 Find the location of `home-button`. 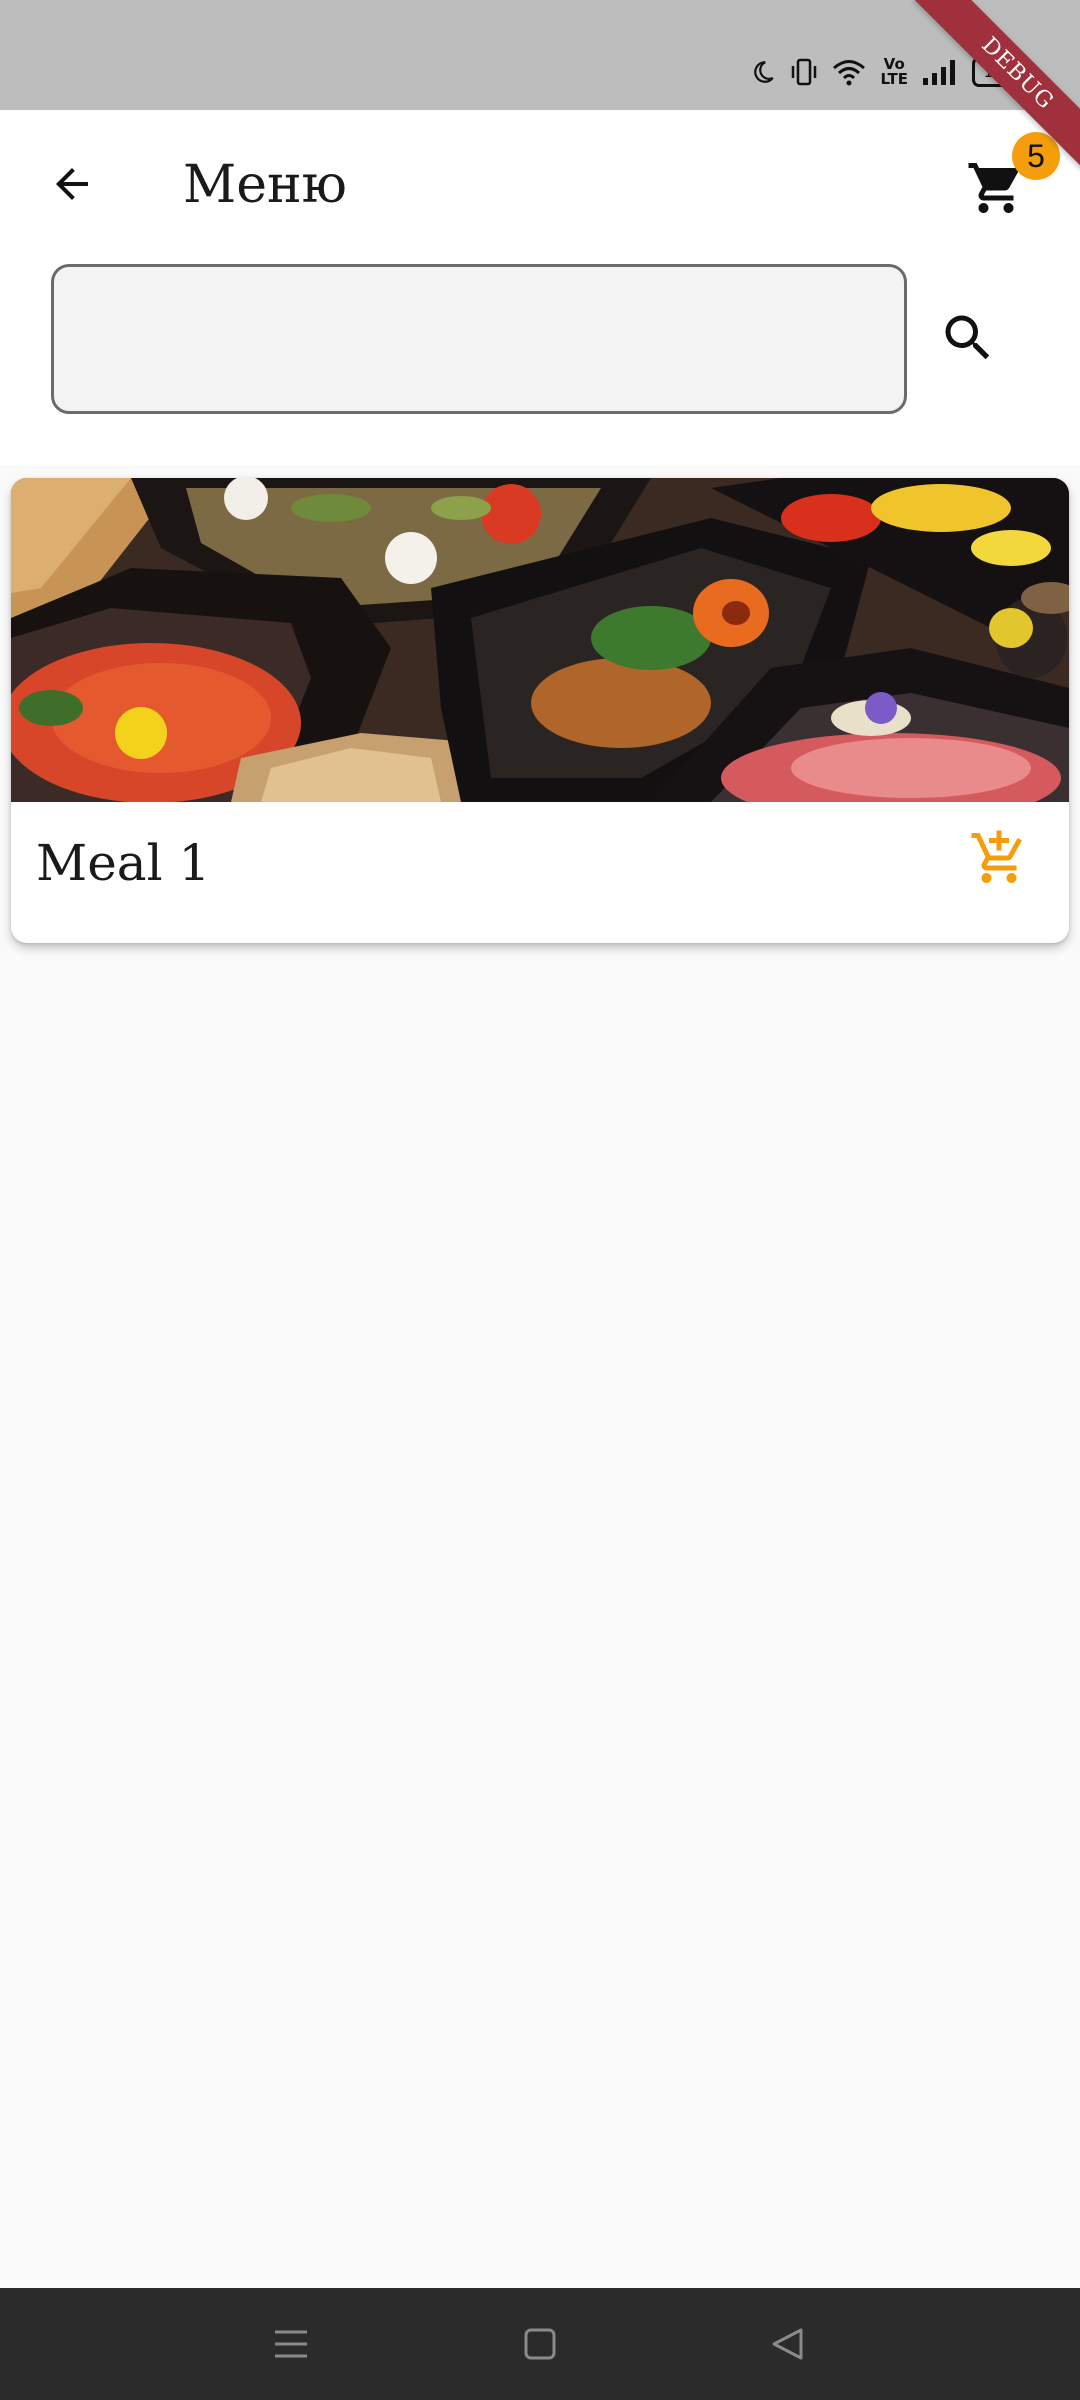

home-button is located at coordinates (540, 2344).